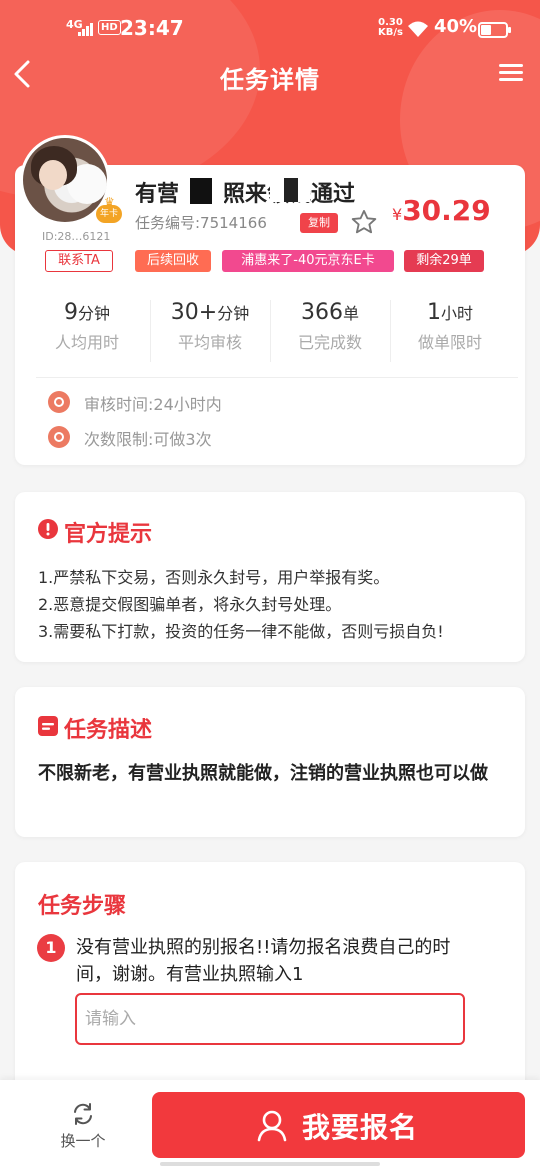  I want to click on user-icon, so click(272, 1126).